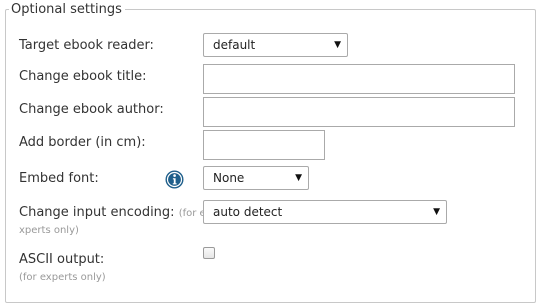 This screenshot has height=307, width=541. What do you see at coordinates (264, 145) in the screenshot?
I see `border-input` at bounding box center [264, 145].